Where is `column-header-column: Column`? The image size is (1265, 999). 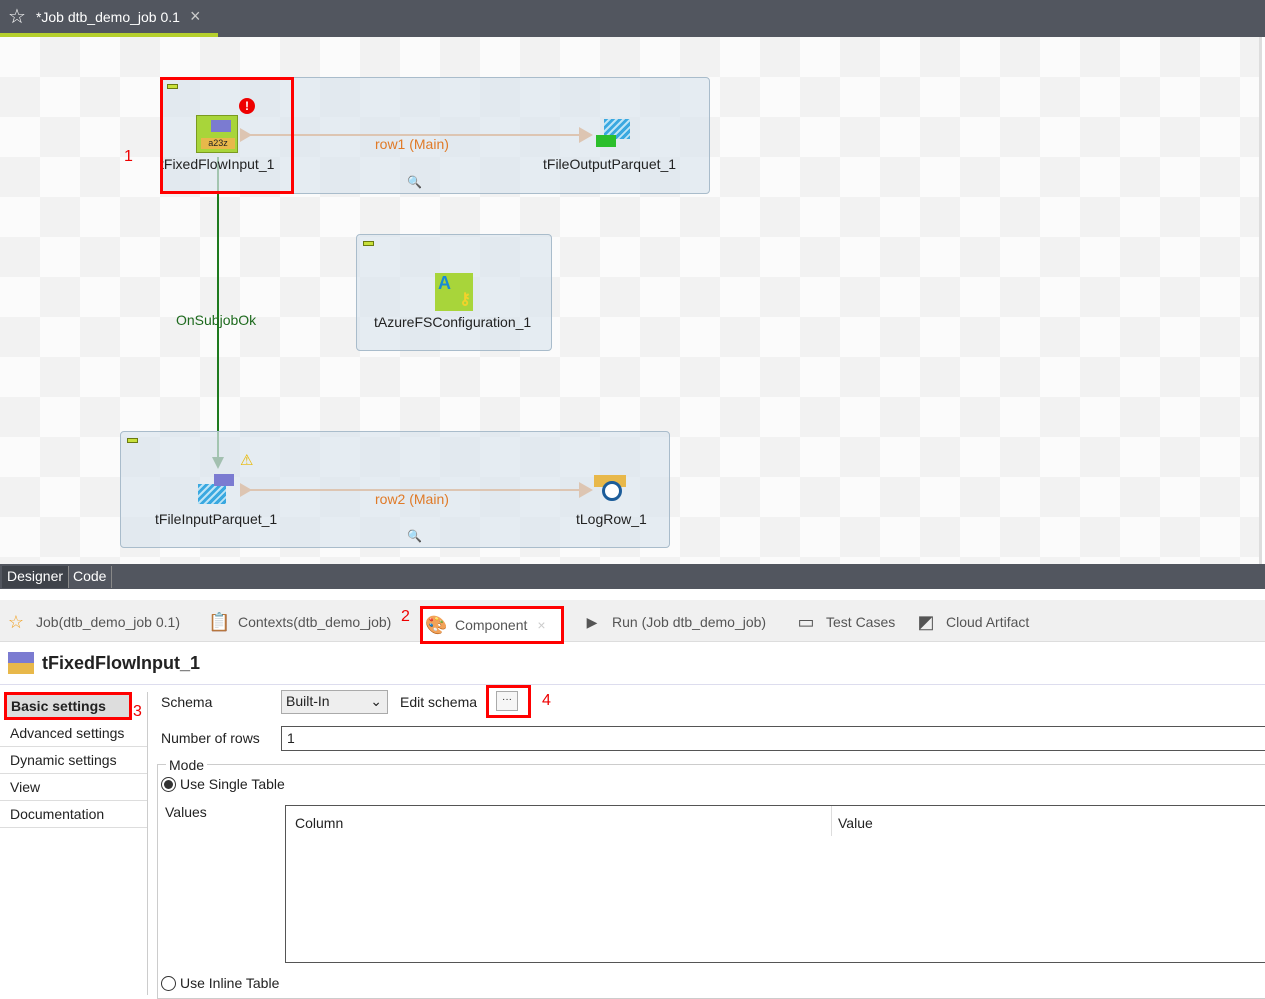 column-header-column: Column is located at coordinates (319, 823).